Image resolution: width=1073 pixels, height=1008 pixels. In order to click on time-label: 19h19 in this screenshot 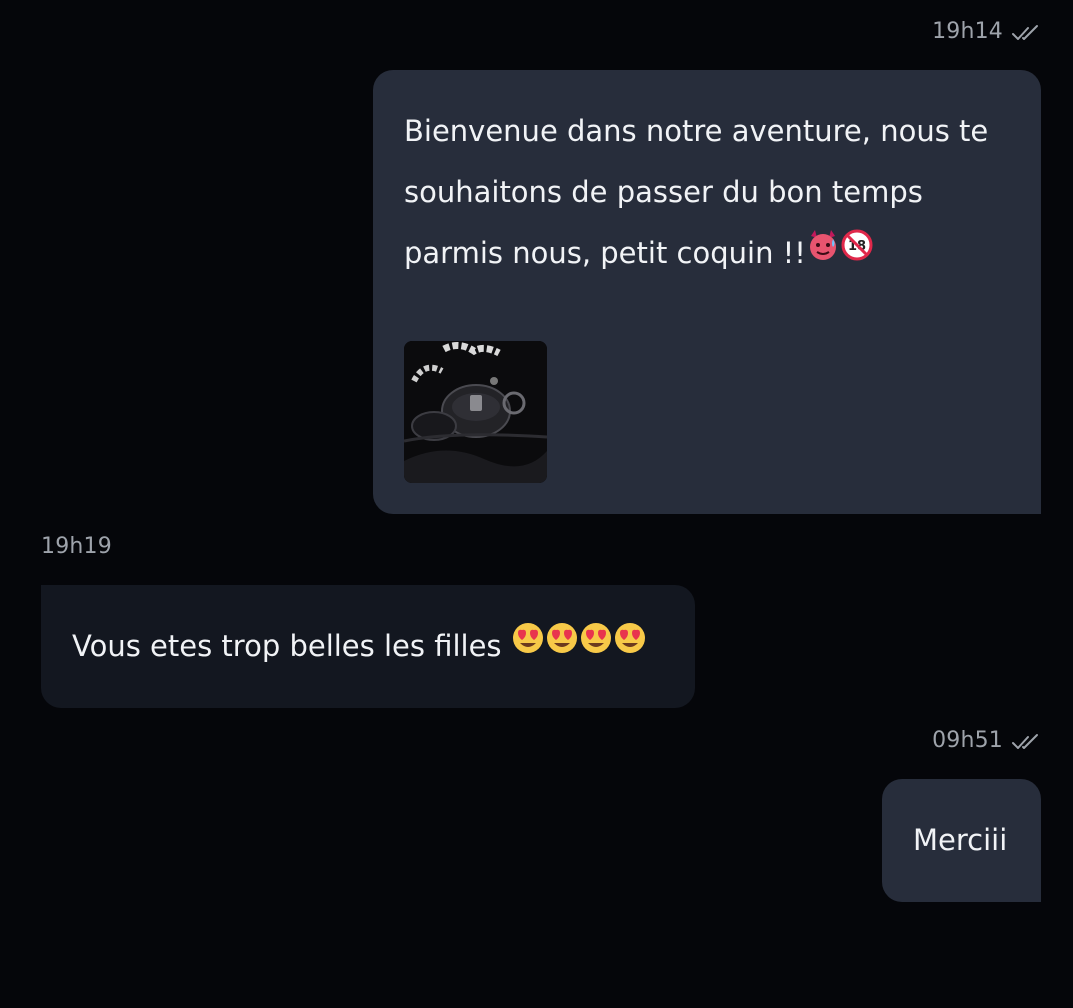, I will do `click(76, 546)`.